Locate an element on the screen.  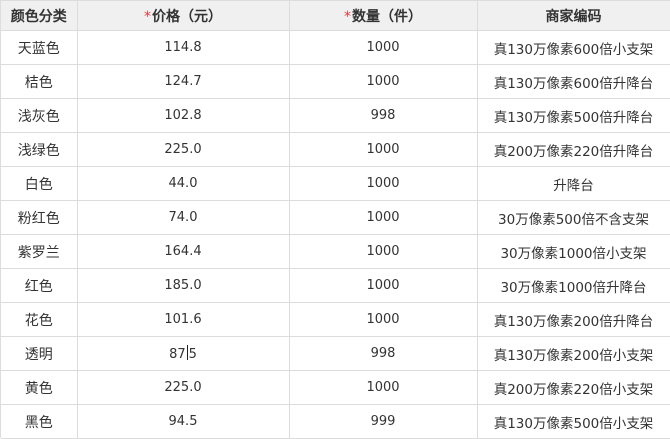
header-price-label: 价格（元） is located at coordinates (187, 16).